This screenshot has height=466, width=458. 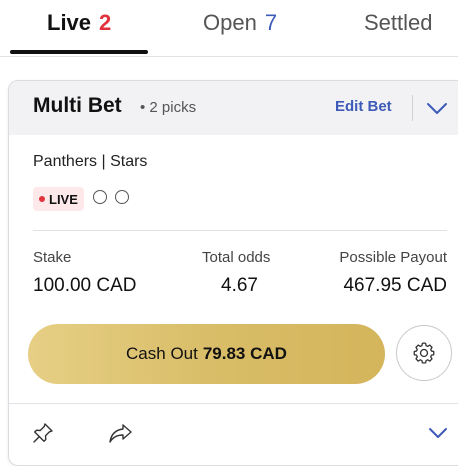 I want to click on cash-out-button: Cash Out 79.83 CAD, so click(x=206, y=354).